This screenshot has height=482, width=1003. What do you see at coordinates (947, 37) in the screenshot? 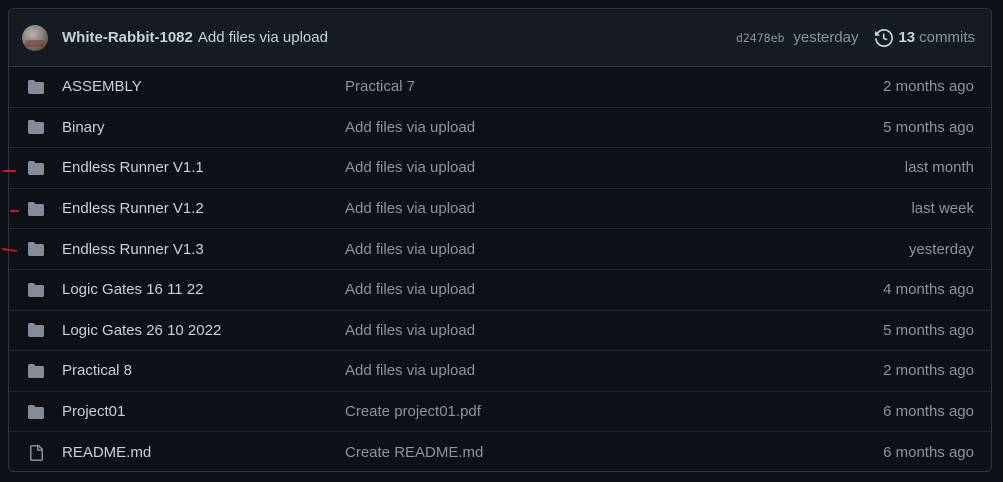
I see `commits-label: commits` at bounding box center [947, 37].